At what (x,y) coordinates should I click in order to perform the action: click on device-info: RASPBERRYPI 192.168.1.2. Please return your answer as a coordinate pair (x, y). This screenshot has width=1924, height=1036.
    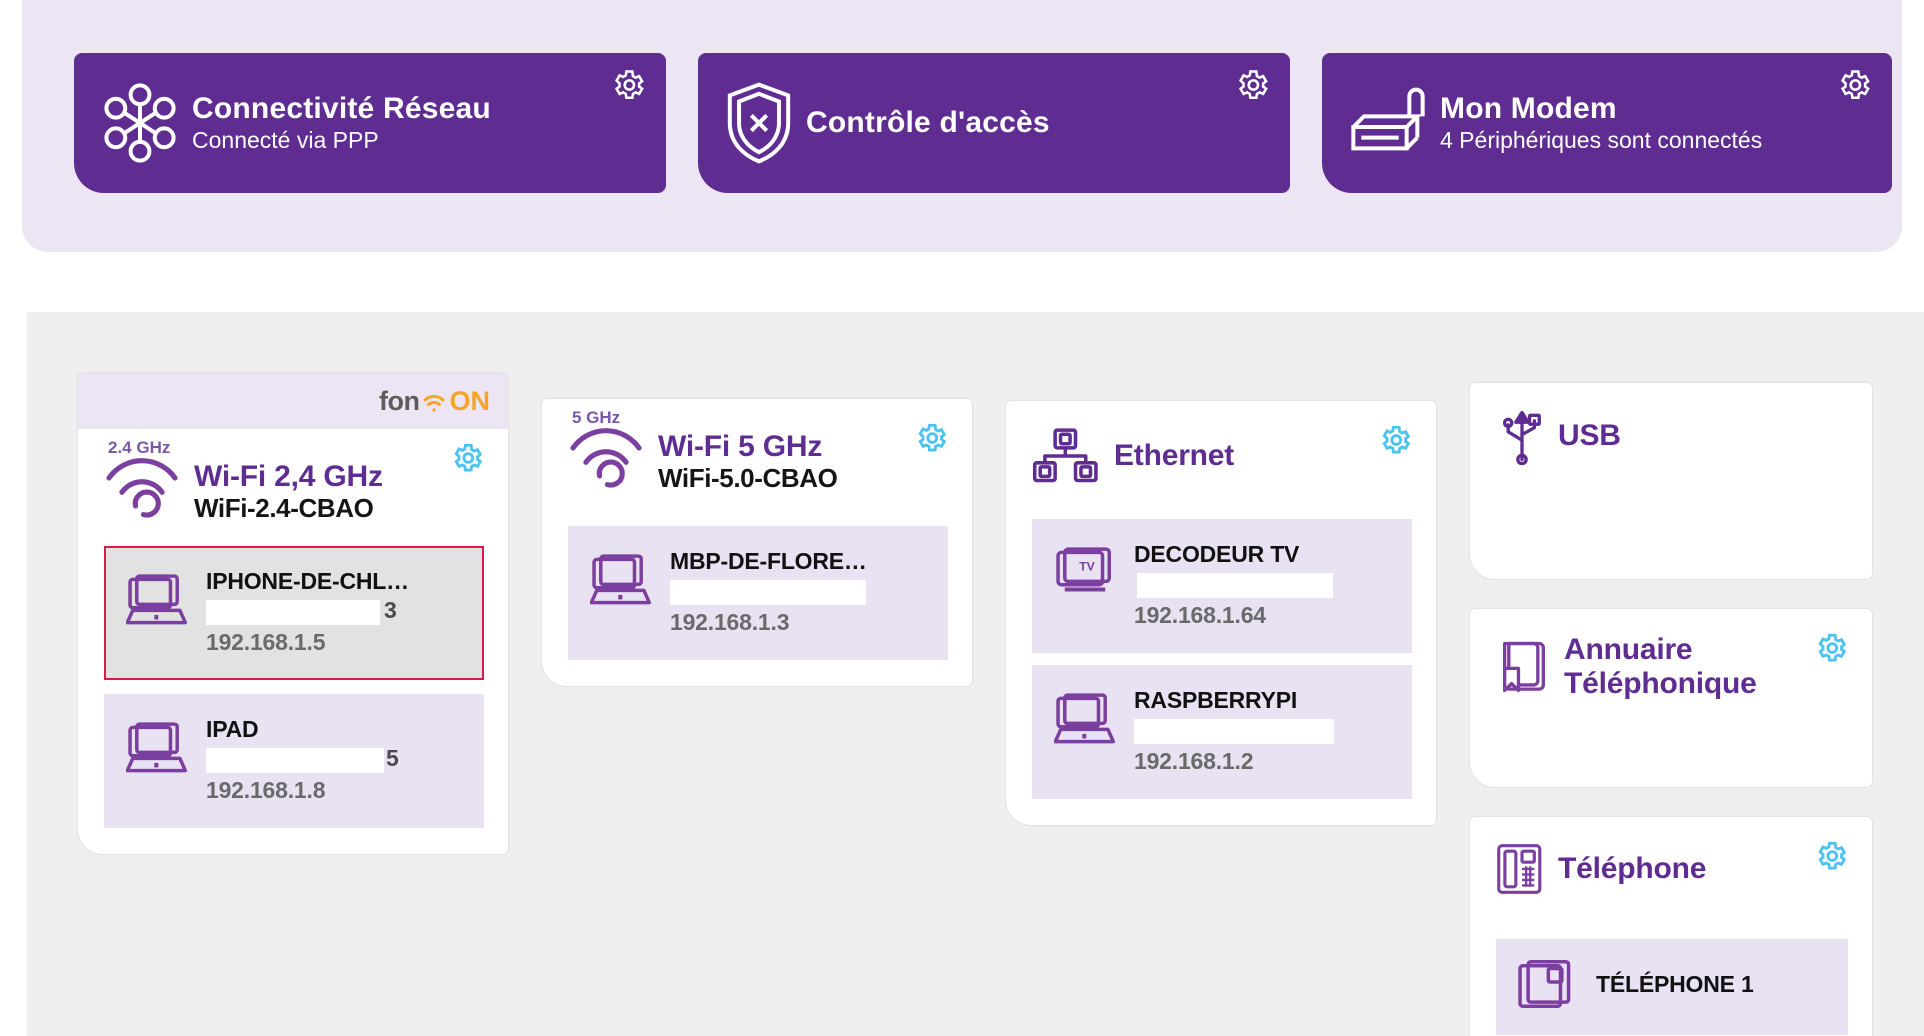
    Looking at the image, I should click on (1265, 731).